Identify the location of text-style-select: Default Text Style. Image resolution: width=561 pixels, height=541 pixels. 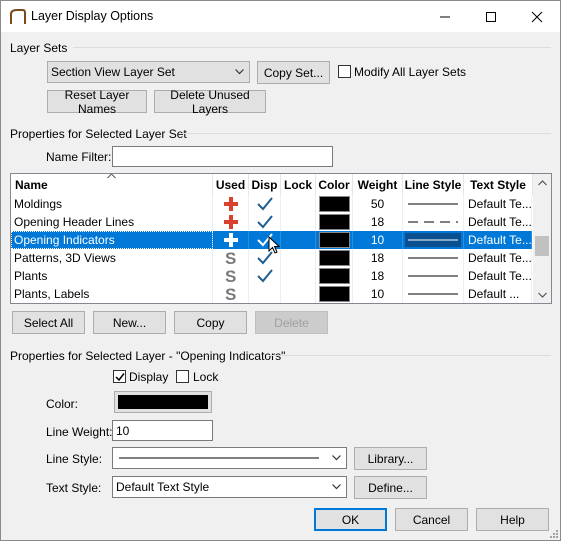
(229, 487).